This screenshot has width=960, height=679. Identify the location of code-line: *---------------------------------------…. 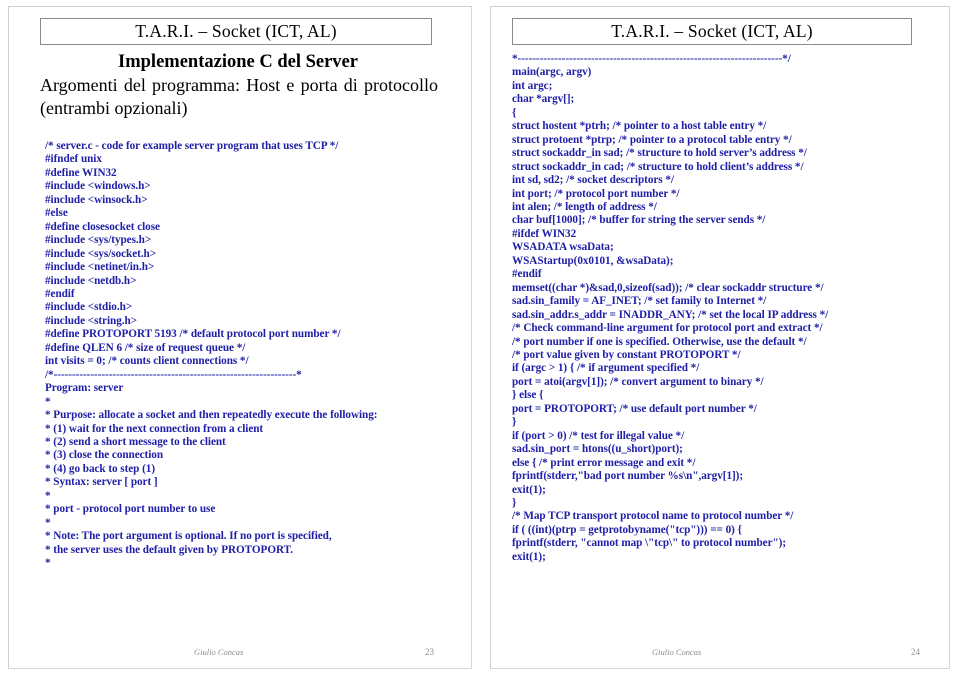
(651, 59).